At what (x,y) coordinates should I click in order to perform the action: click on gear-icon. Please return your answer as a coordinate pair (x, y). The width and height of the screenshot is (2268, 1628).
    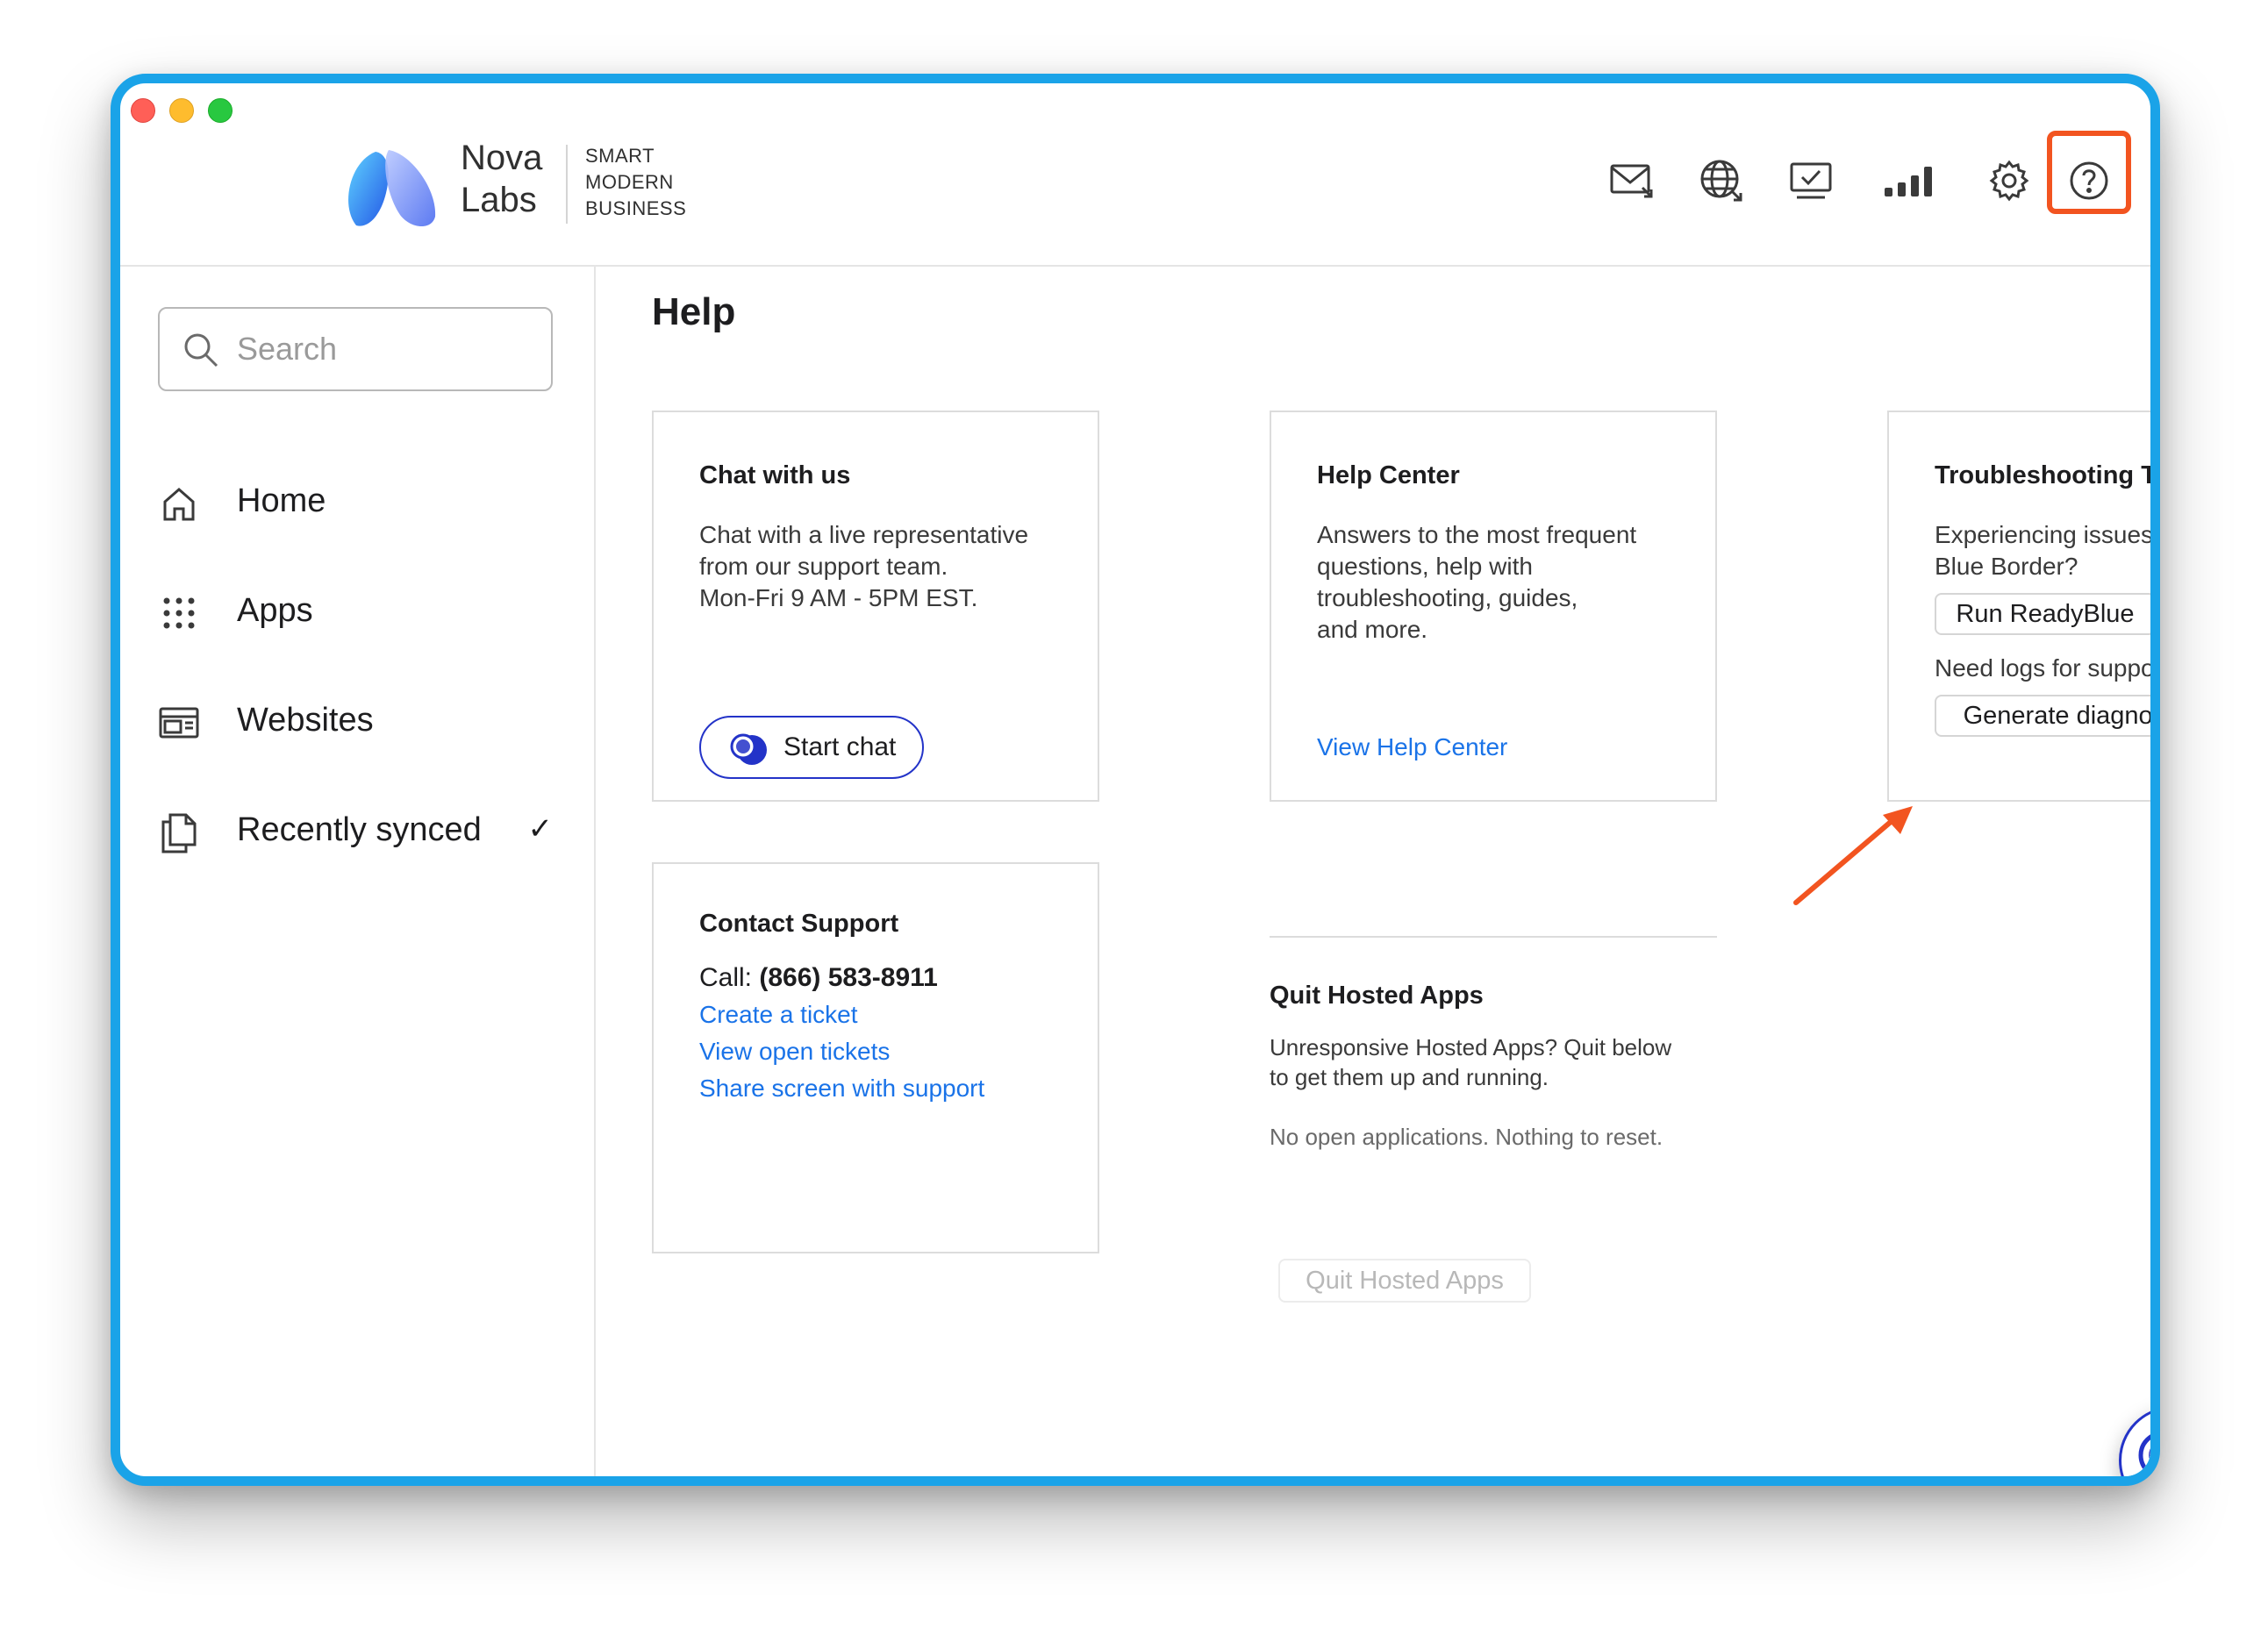
    Looking at the image, I should click on (2009, 181).